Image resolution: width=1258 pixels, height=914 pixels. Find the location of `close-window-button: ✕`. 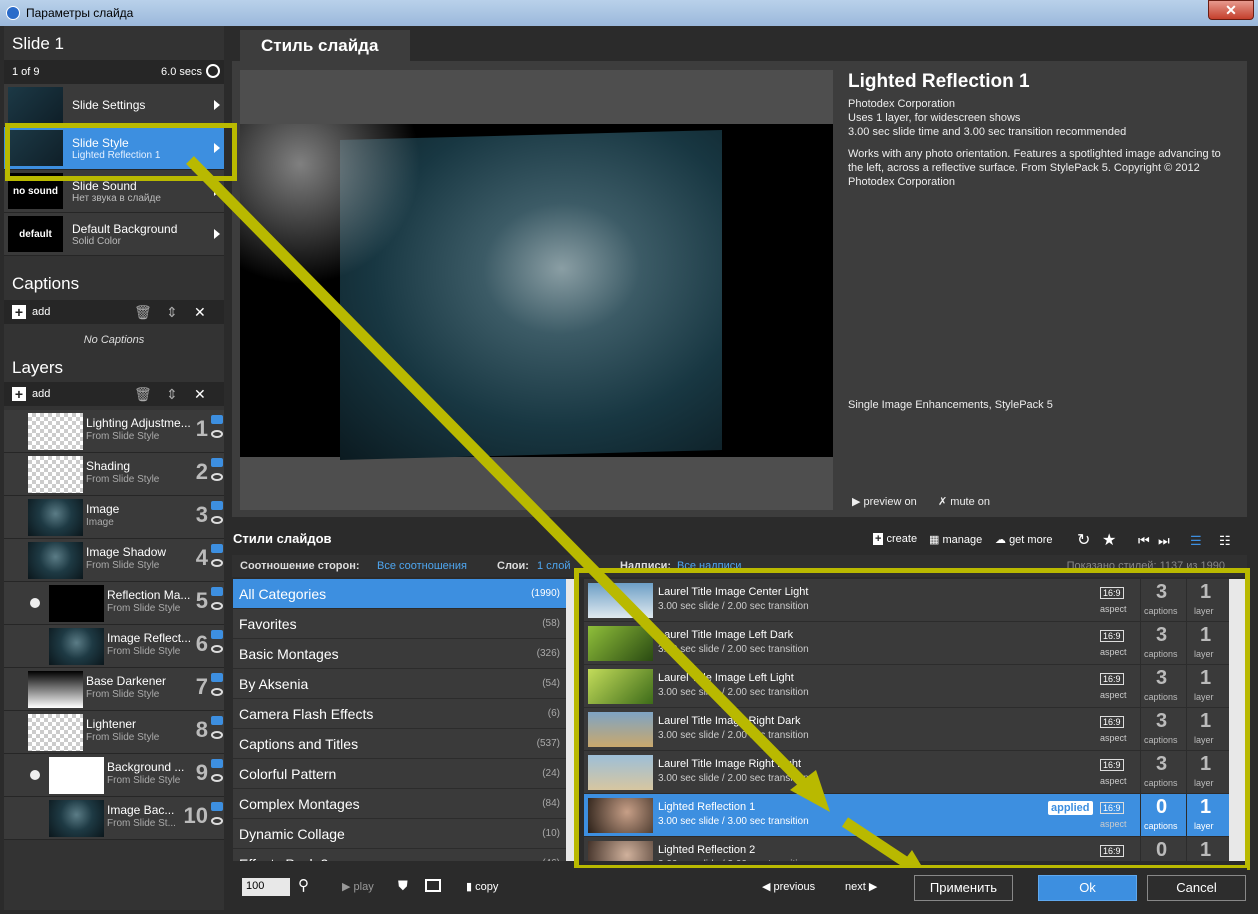

close-window-button: ✕ is located at coordinates (1231, 10).